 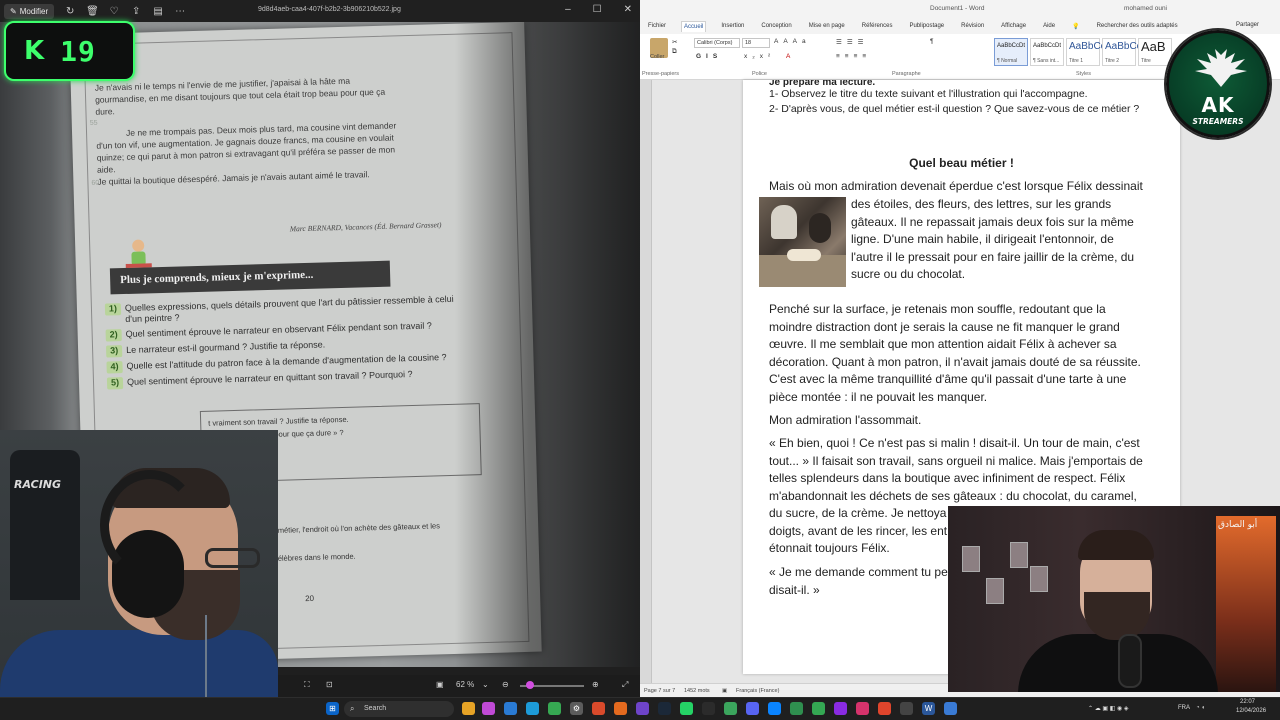 What do you see at coordinates (1247, 702) in the screenshot?
I see `clock-time: 22:07` at bounding box center [1247, 702].